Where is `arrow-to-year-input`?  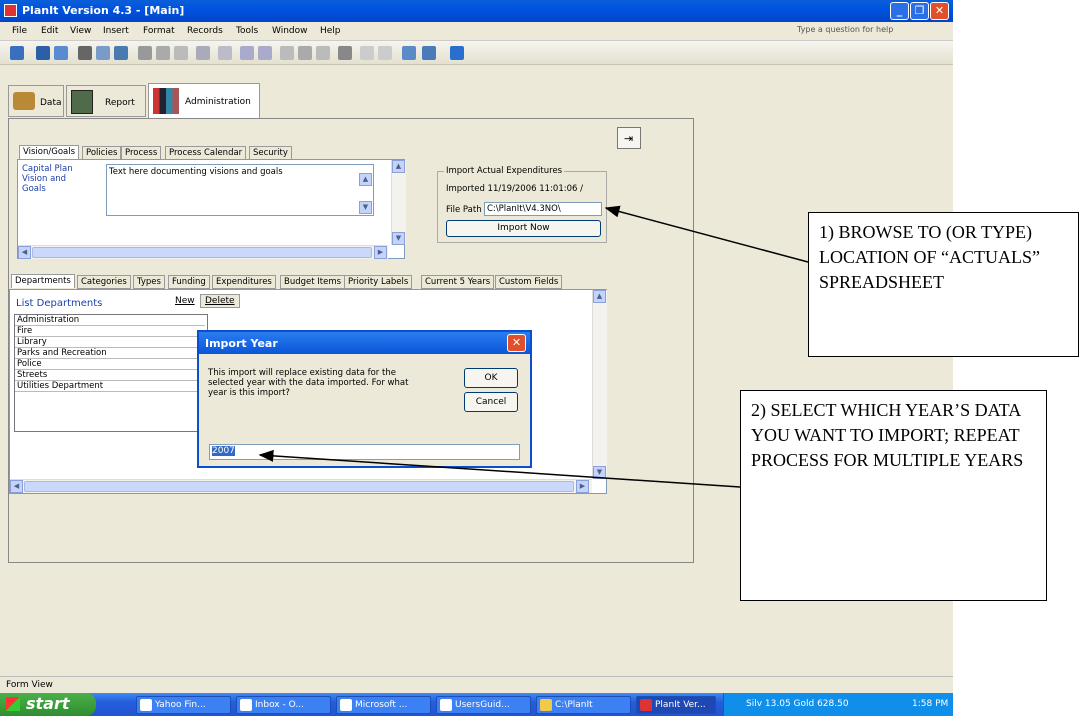
arrow-to-year-input is located at coordinates (499, 468).